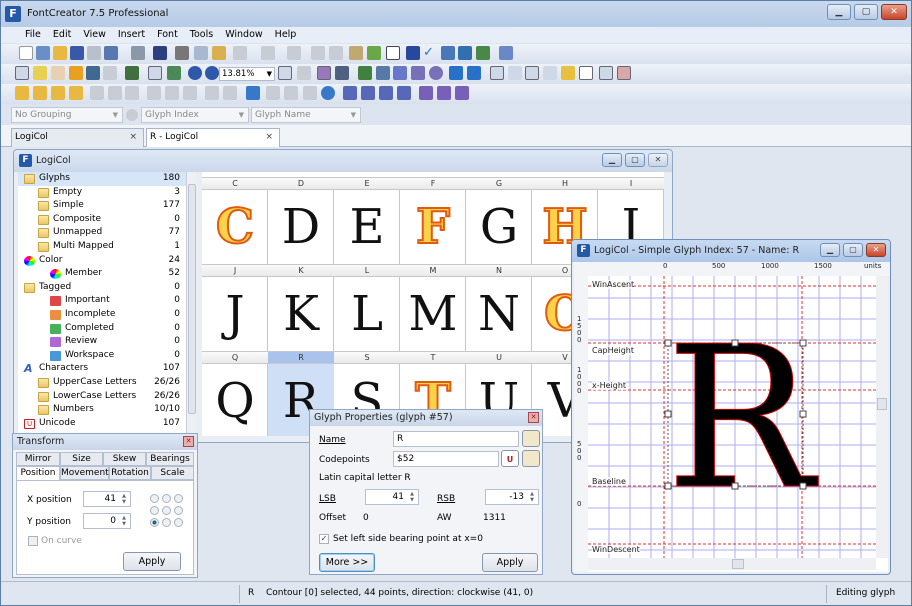  I want to click on lasso-icon, so click(40, 73).